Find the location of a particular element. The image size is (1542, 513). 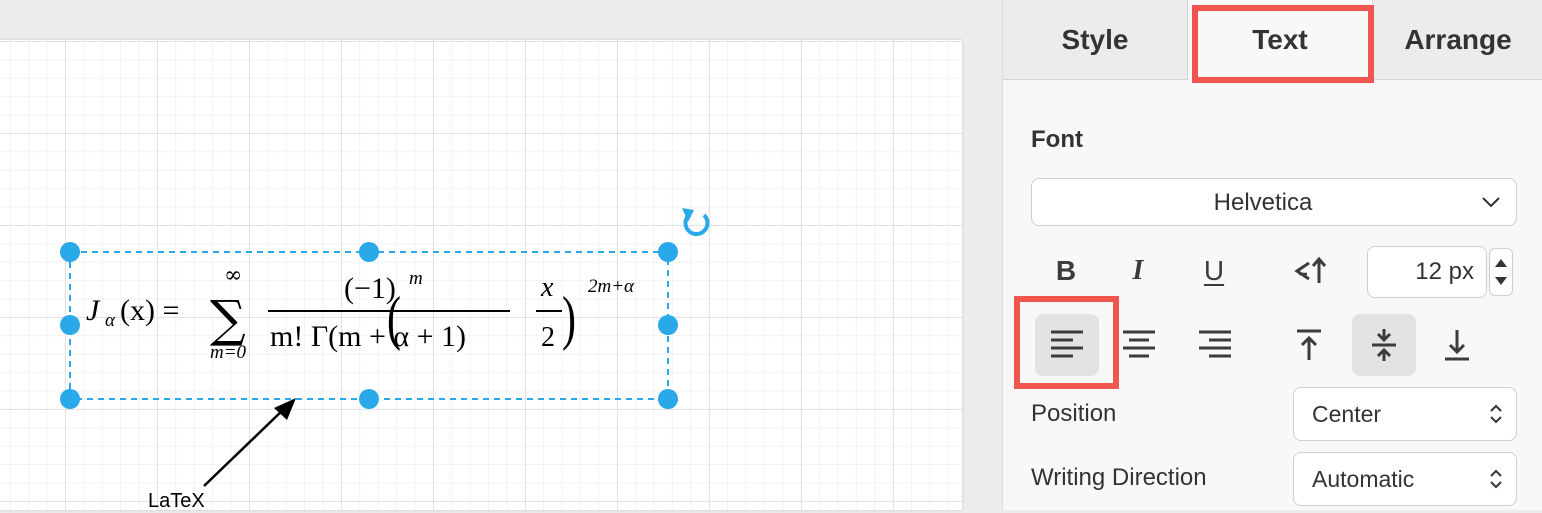

writing-direction-value: Automatic is located at coordinates (1363, 479).